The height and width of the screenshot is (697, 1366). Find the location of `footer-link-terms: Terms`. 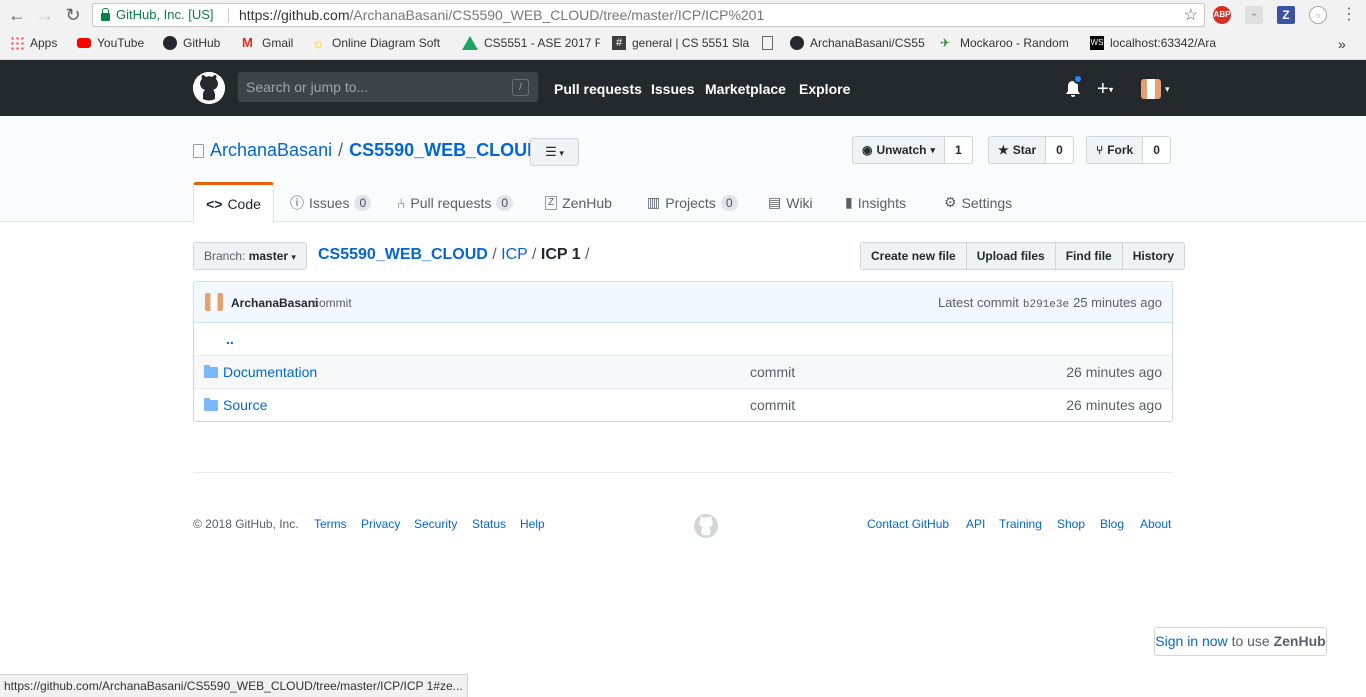

footer-link-terms: Terms is located at coordinates (330, 524).